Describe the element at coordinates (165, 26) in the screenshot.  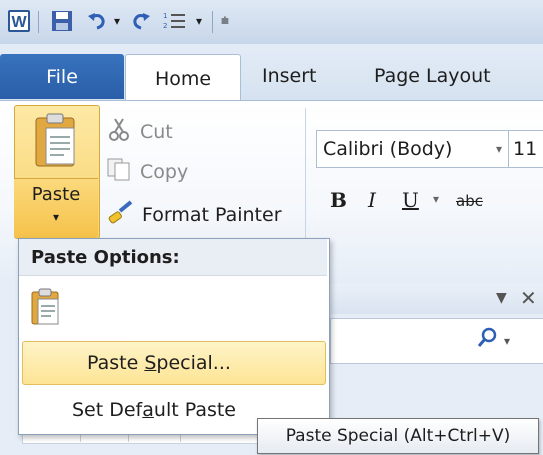
I see `svg-text: 2` at that location.